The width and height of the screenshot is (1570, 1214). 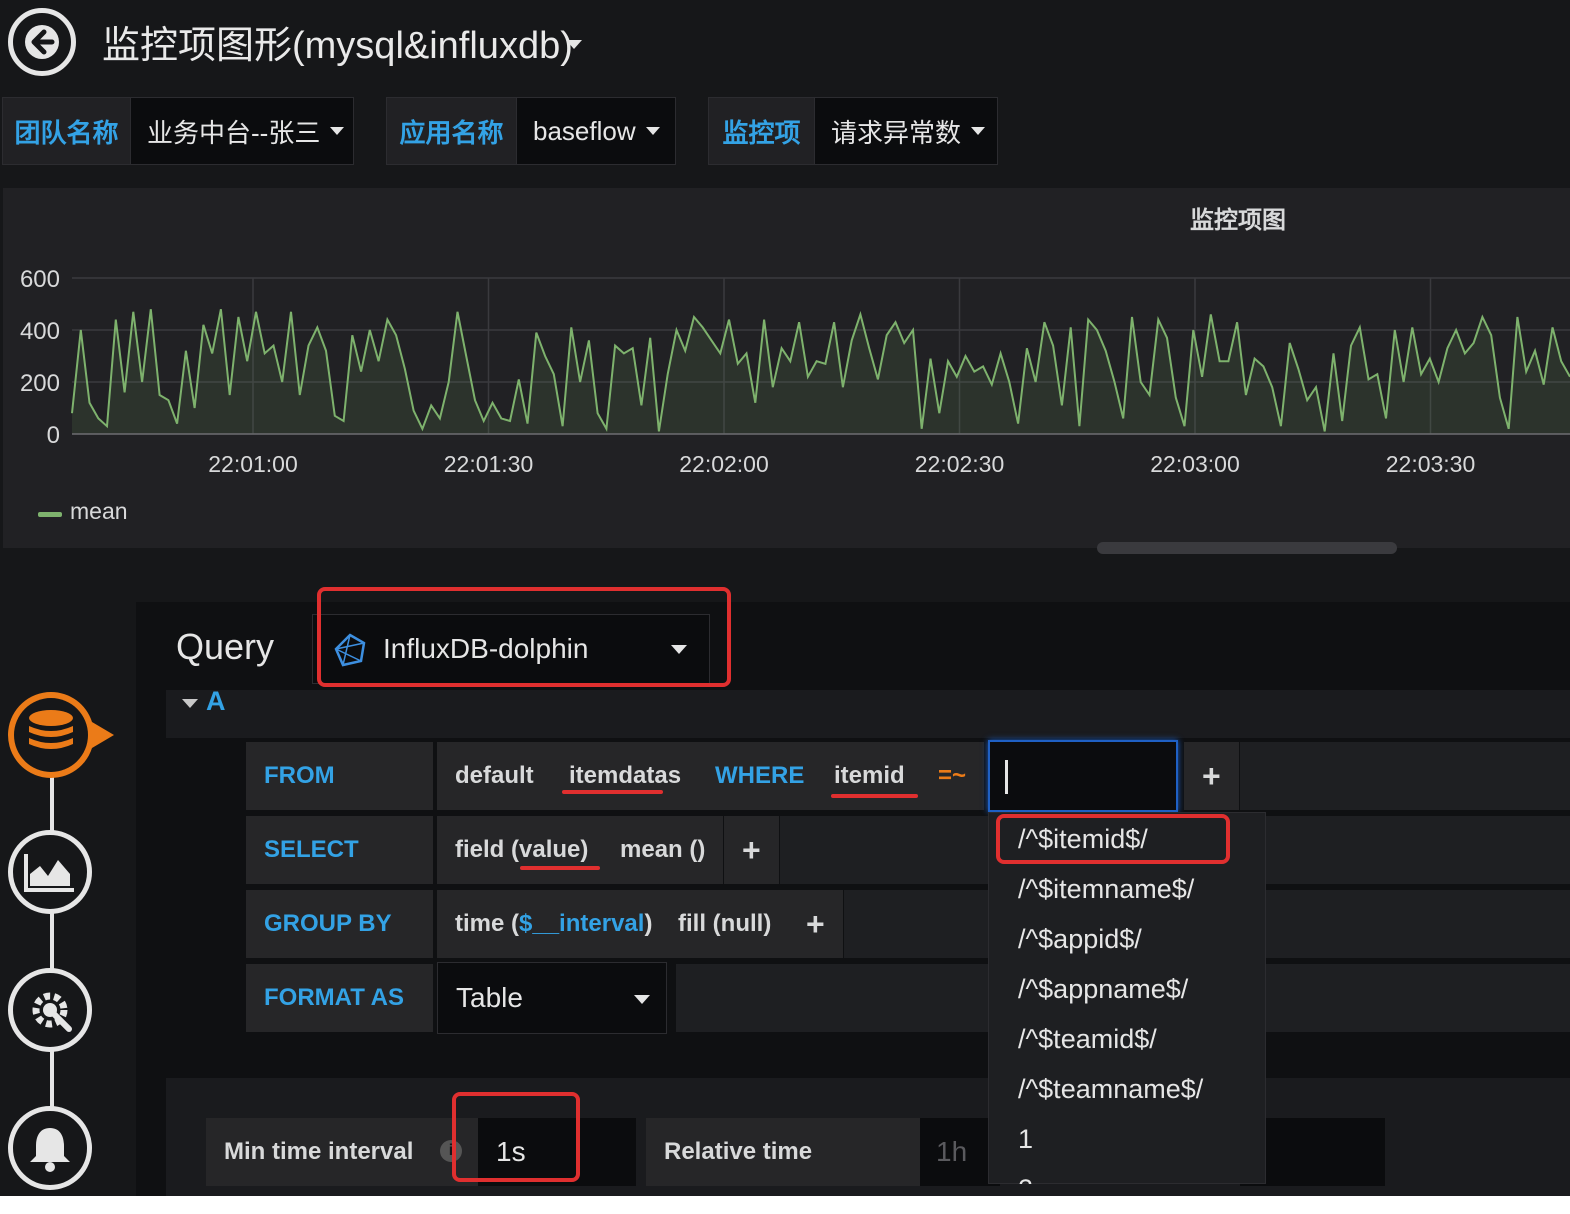 What do you see at coordinates (1405, 776) in the screenshot?
I see `row-filler` at bounding box center [1405, 776].